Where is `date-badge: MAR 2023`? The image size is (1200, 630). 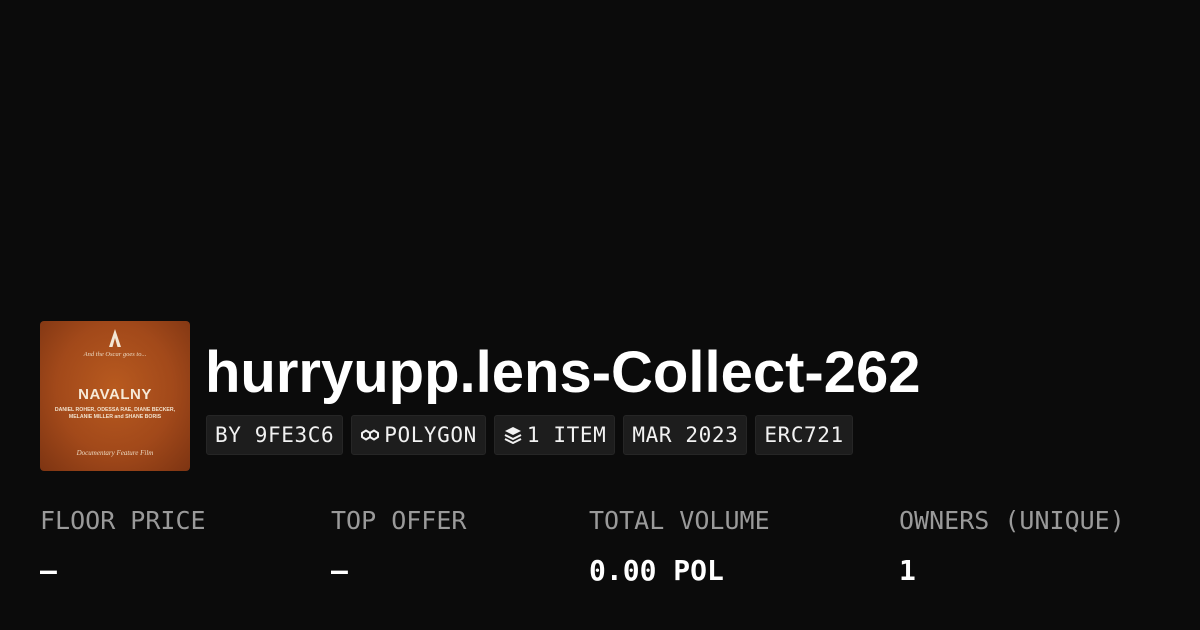
date-badge: MAR 2023 is located at coordinates (685, 435).